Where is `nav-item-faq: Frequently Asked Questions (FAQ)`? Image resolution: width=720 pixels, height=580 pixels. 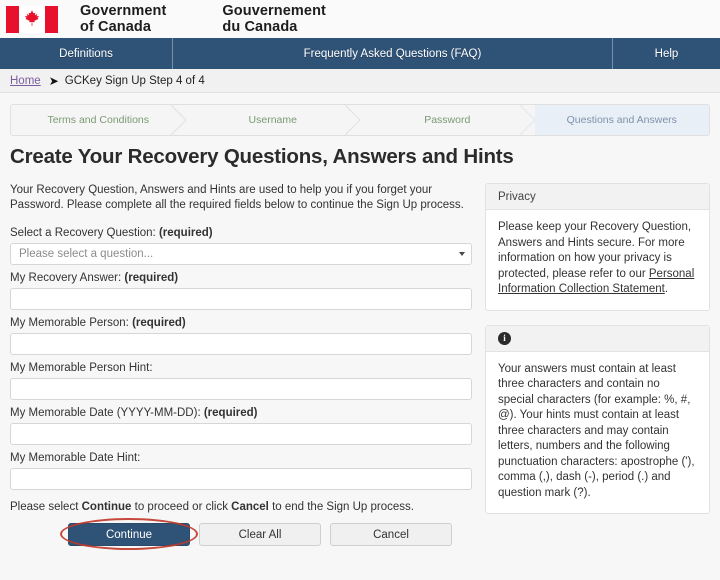 nav-item-faq: Frequently Asked Questions (FAQ) is located at coordinates (392, 53).